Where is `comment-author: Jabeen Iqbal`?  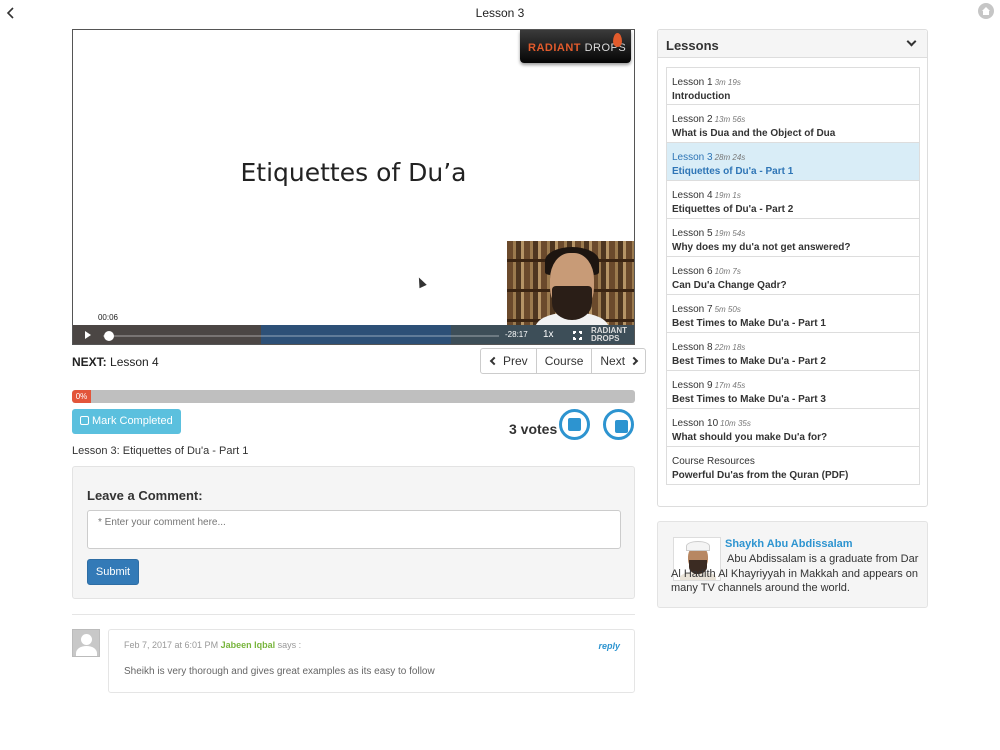
comment-author: Jabeen Iqbal is located at coordinates (248, 645).